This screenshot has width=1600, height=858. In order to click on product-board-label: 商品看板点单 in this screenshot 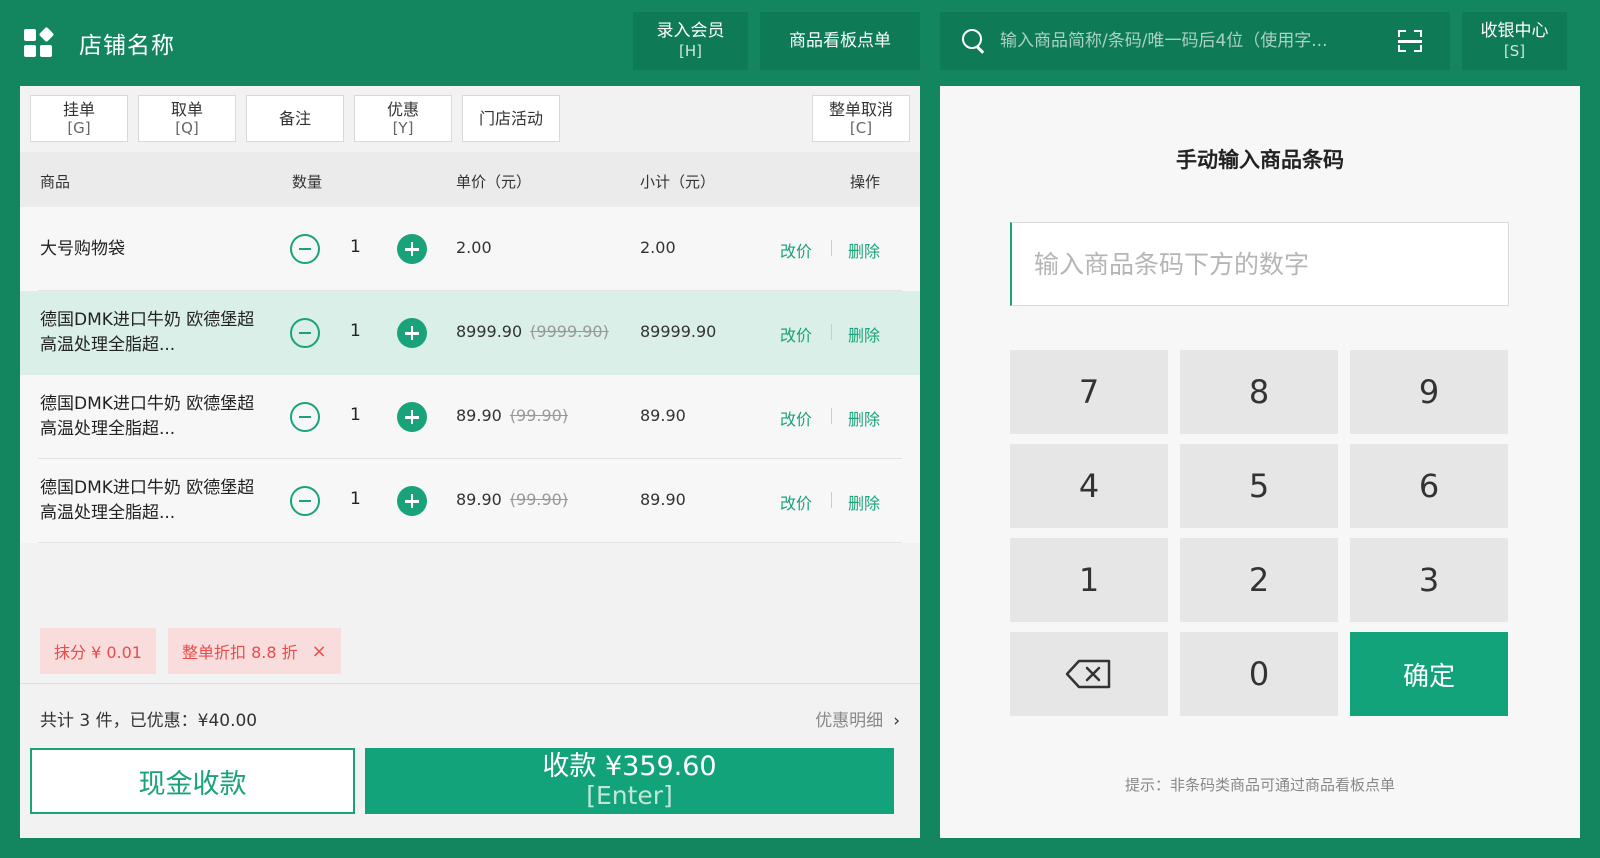, I will do `click(840, 41)`.